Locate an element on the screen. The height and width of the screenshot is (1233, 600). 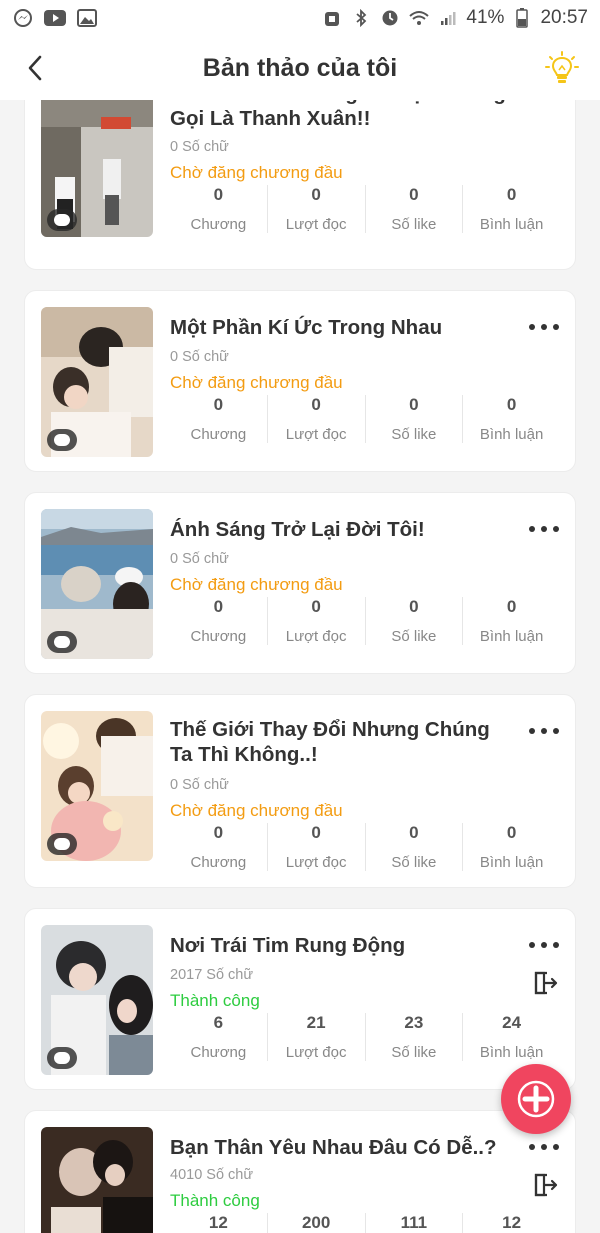
add-story-button is located at coordinates (536, 1099).